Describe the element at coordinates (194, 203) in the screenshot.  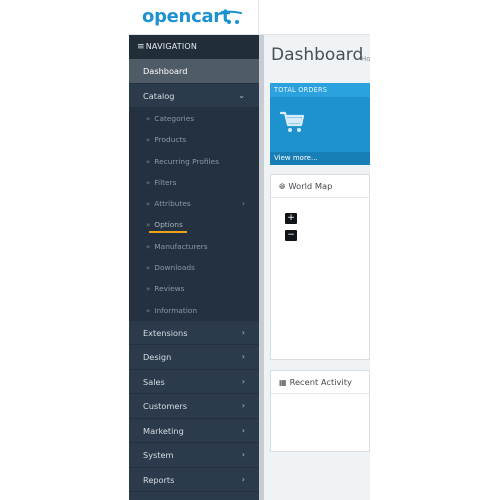
I see `sidebar-subitem-attributes: » Attributes ›` at that location.